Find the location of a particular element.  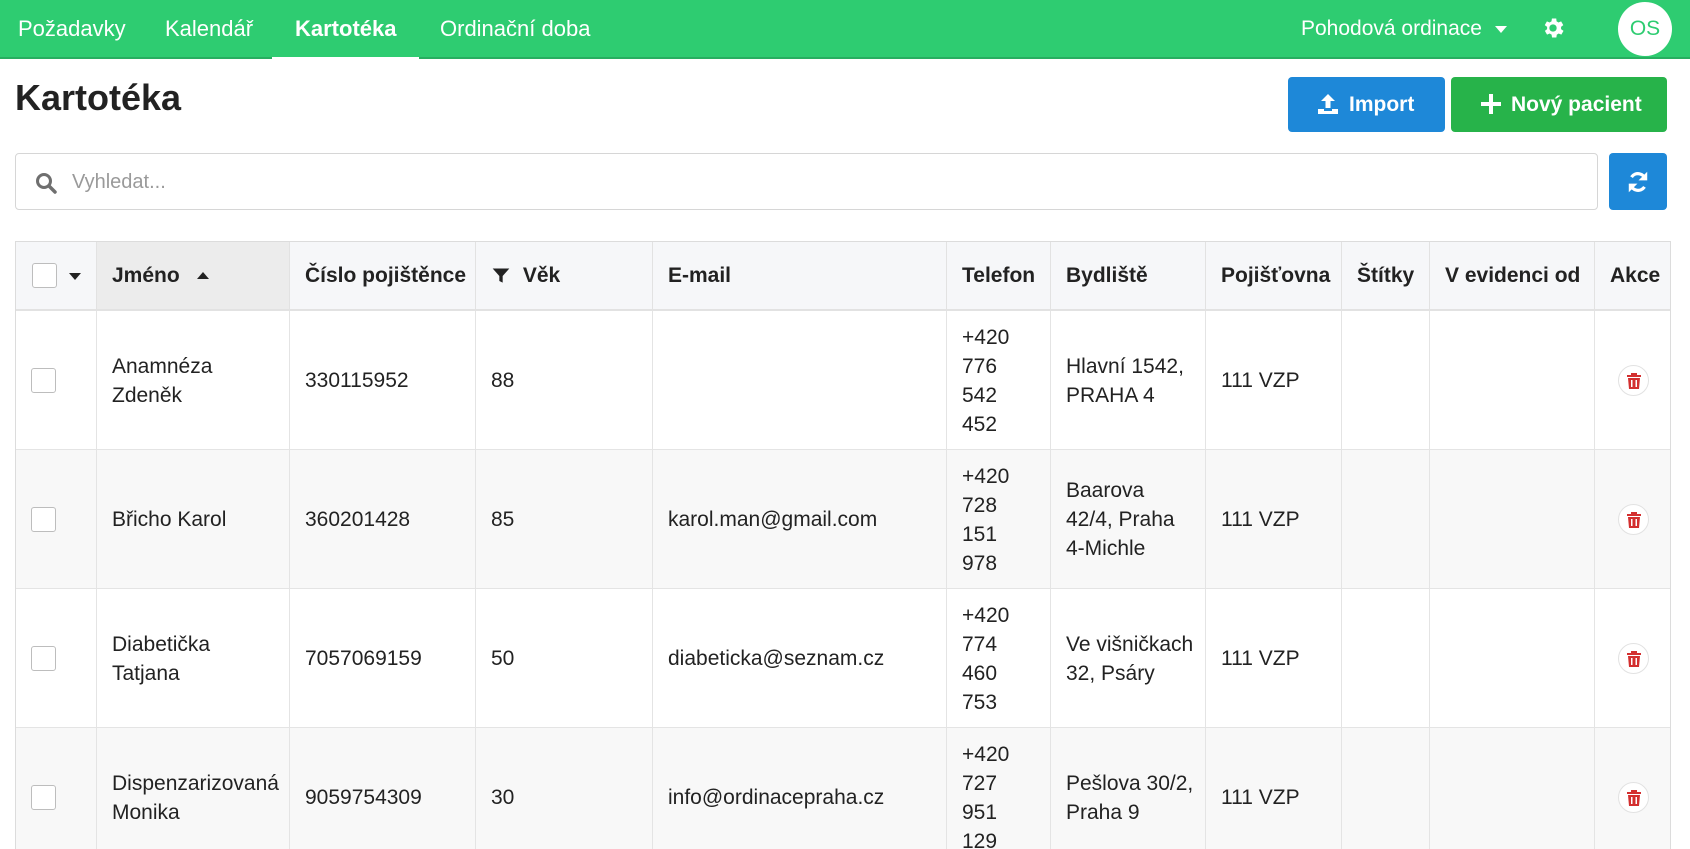

cell-age-text: 50 is located at coordinates (503, 658).